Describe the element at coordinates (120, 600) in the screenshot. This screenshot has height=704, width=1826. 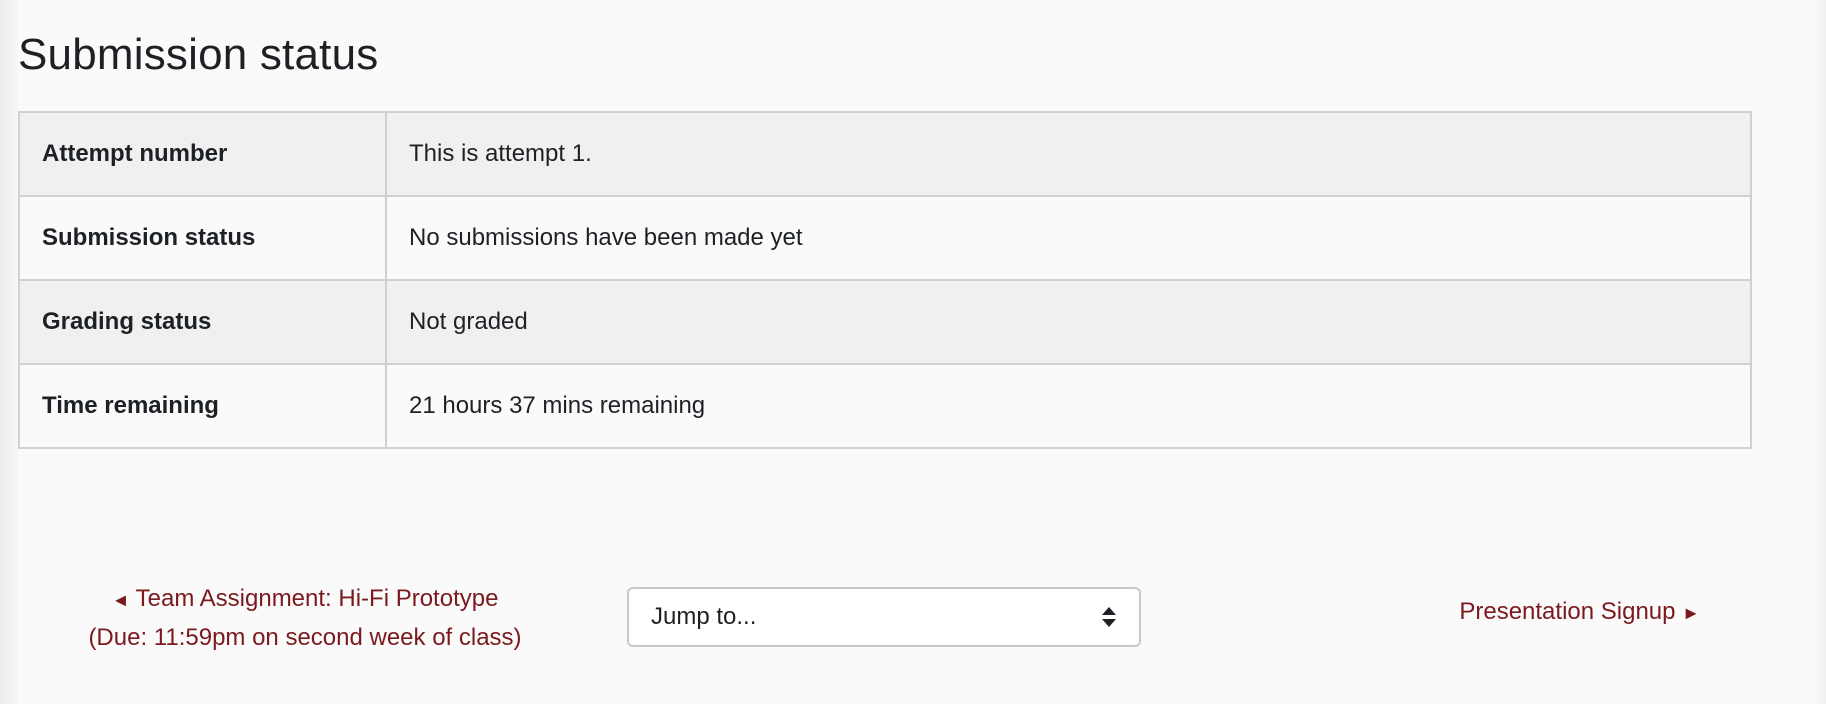
I see `left-triangle-icon: ◄` at that location.